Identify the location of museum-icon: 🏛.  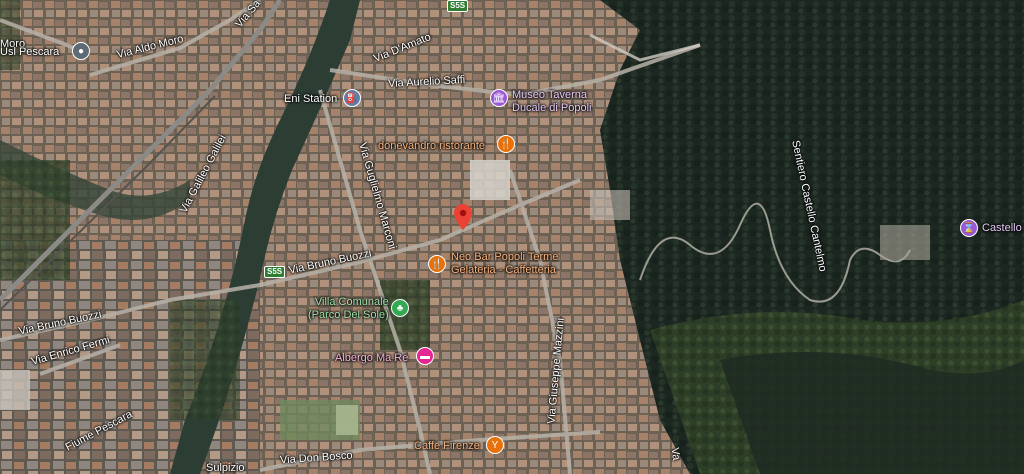
(499, 98).